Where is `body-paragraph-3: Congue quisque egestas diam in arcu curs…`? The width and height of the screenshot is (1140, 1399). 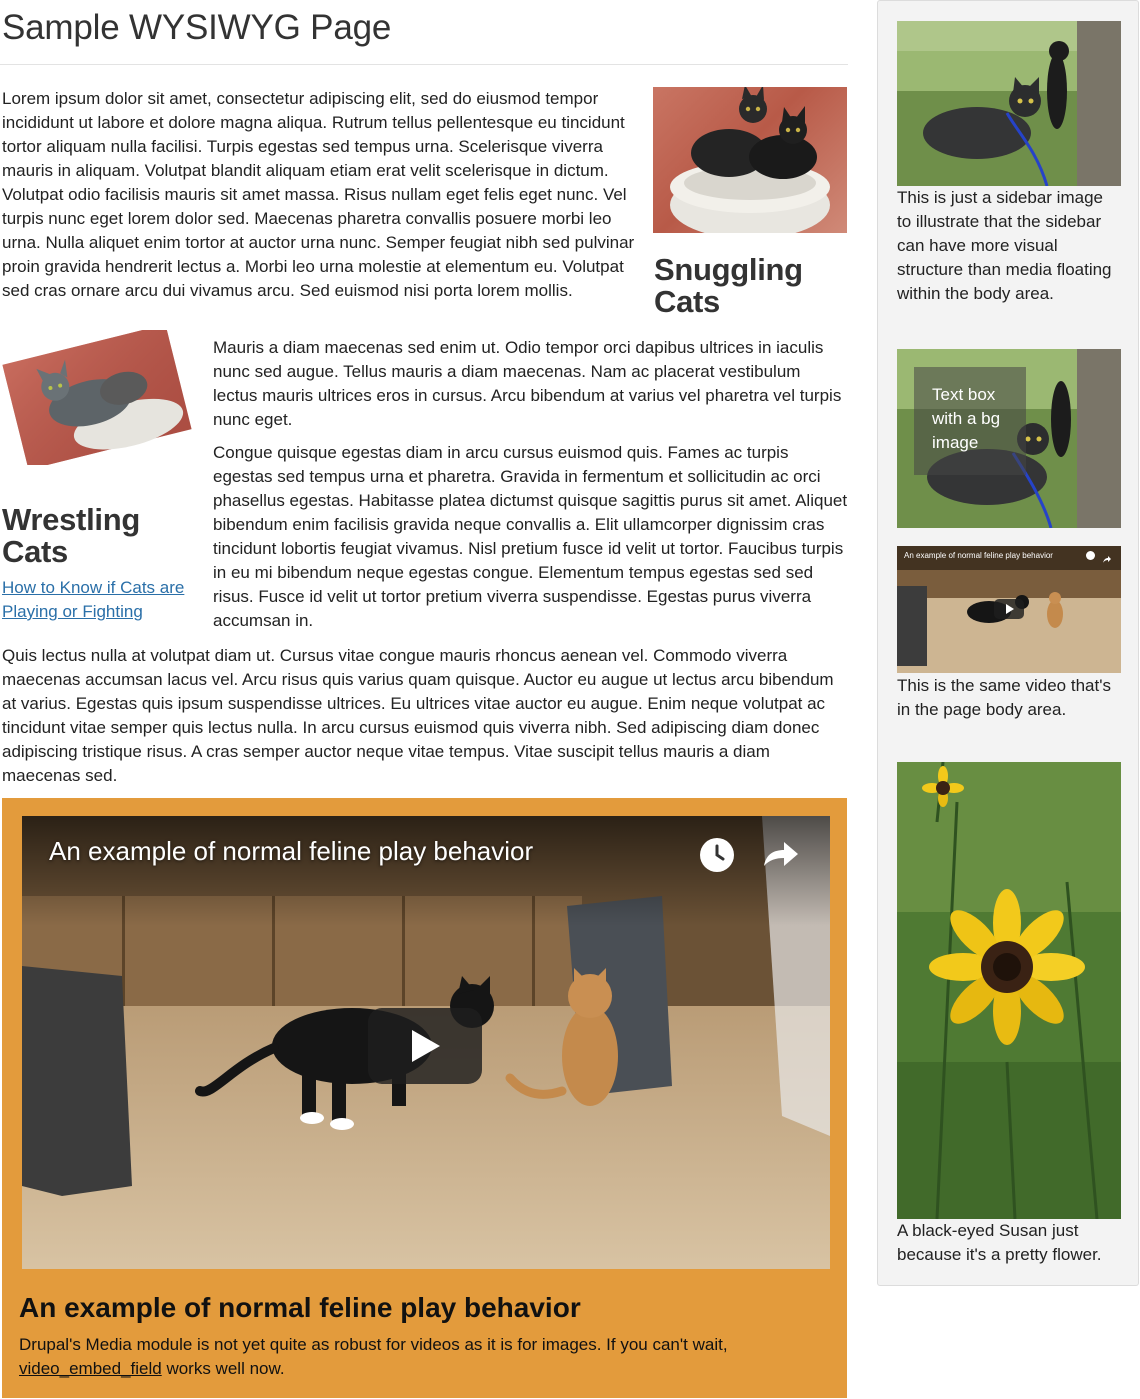
body-paragraph-3: Congue quisque egestas diam in arcu curs… is located at coordinates (530, 536).